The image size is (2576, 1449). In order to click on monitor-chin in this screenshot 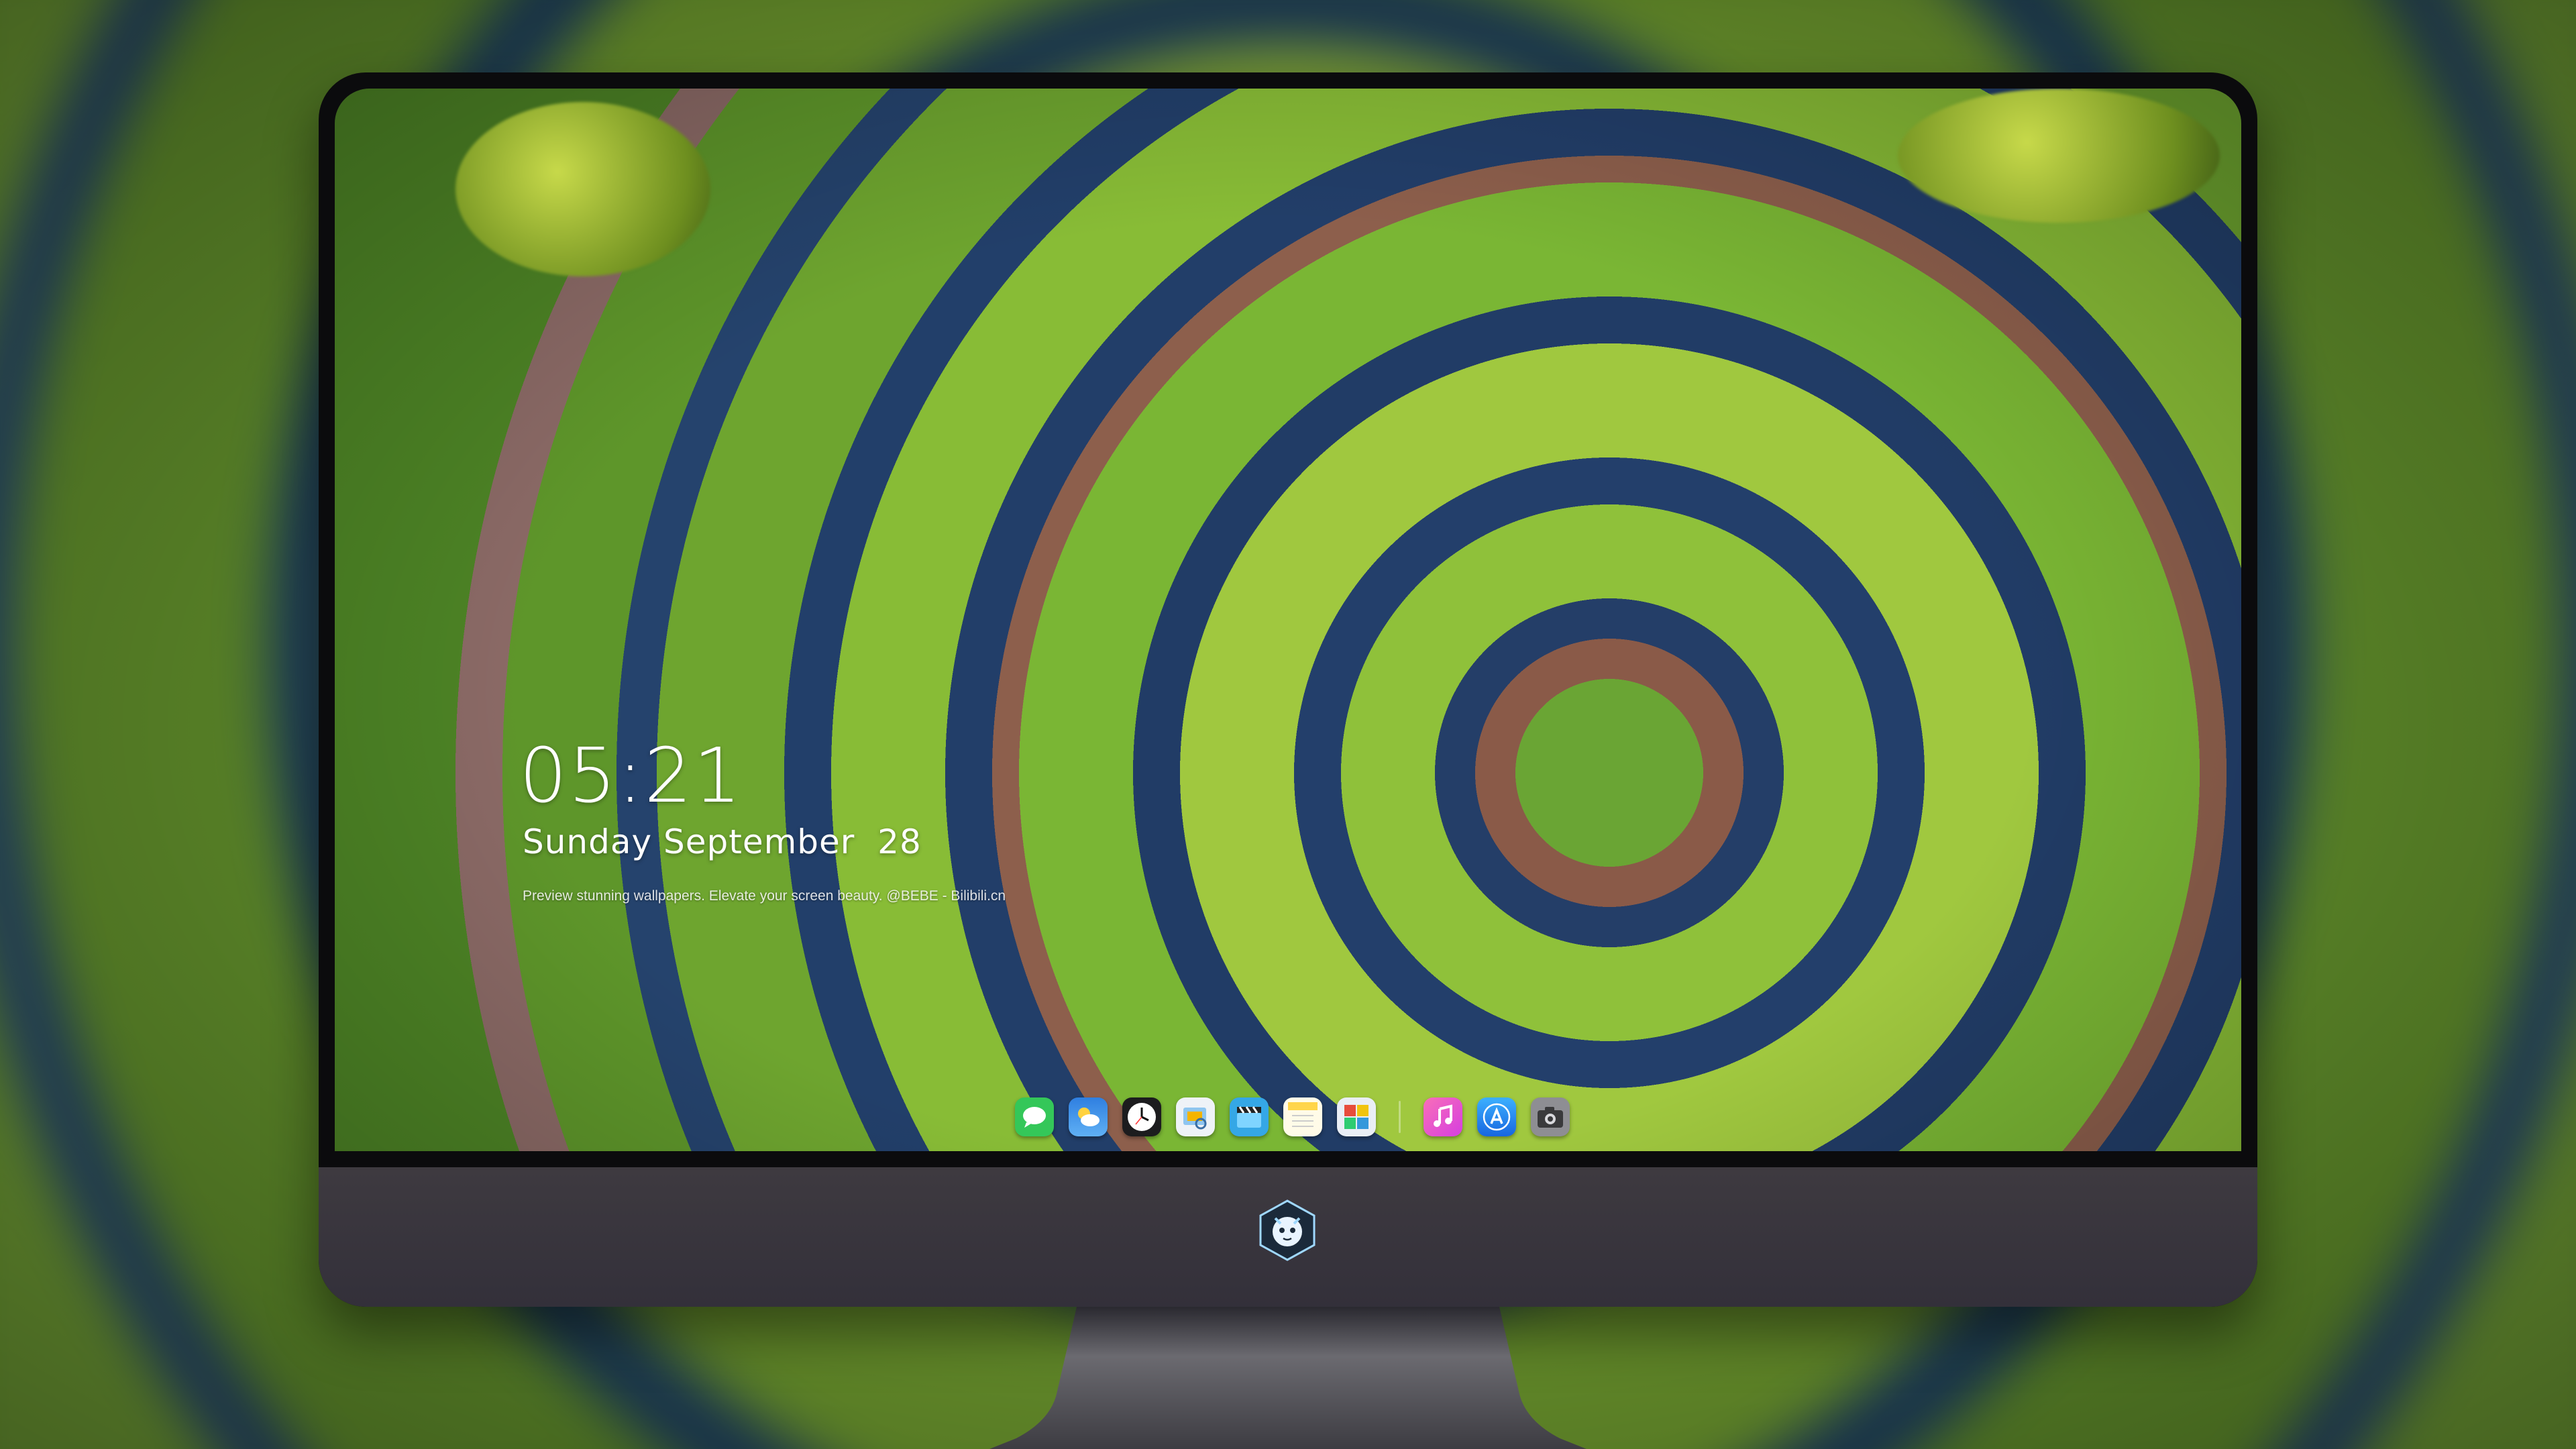, I will do `click(1288, 1237)`.